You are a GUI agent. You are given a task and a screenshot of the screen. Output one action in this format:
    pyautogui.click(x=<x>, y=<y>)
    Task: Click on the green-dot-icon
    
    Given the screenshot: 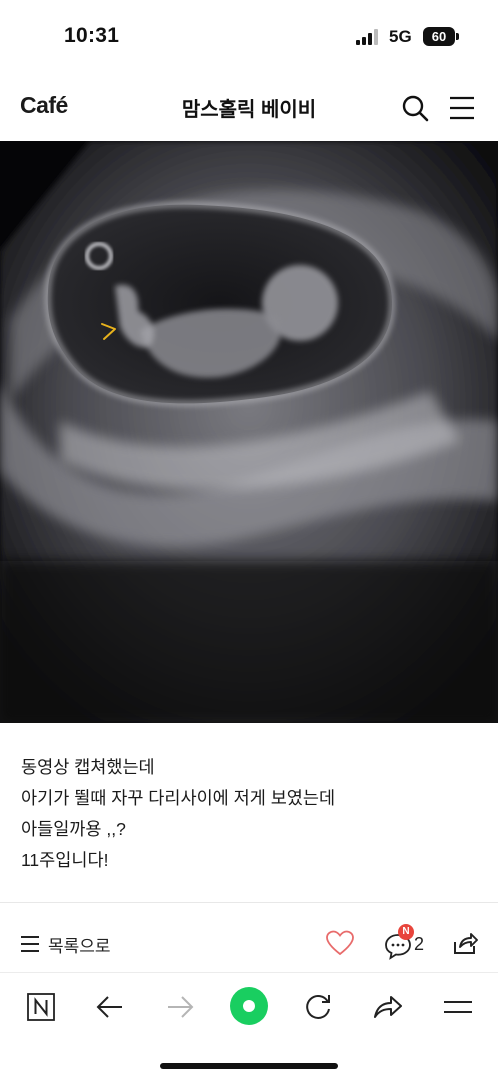 What is the action you would take?
    pyautogui.click(x=249, y=1006)
    